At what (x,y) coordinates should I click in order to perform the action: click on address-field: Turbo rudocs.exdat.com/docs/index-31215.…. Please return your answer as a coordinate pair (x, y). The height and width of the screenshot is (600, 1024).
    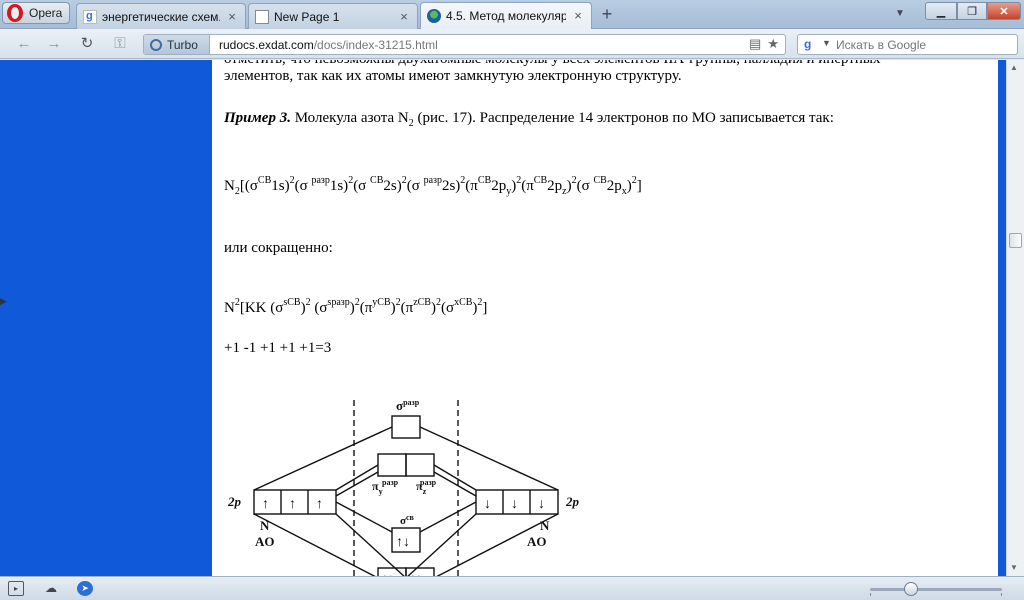
    Looking at the image, I should click on (464, 44).